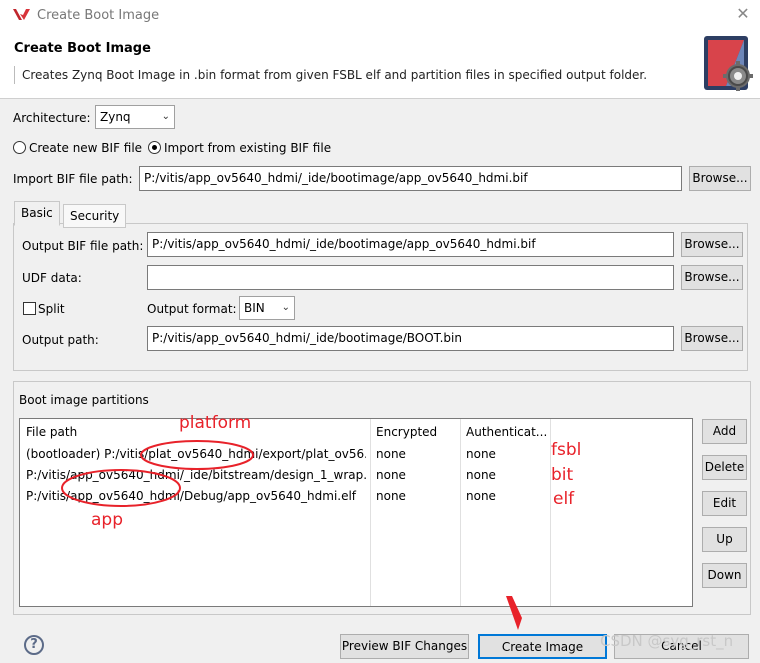 Image resolution: width=760 pixels, height=663 pixels. Describe the element at coordinates (564, 499) in the screenshot. I see `annotation-elf: elf` at that location.